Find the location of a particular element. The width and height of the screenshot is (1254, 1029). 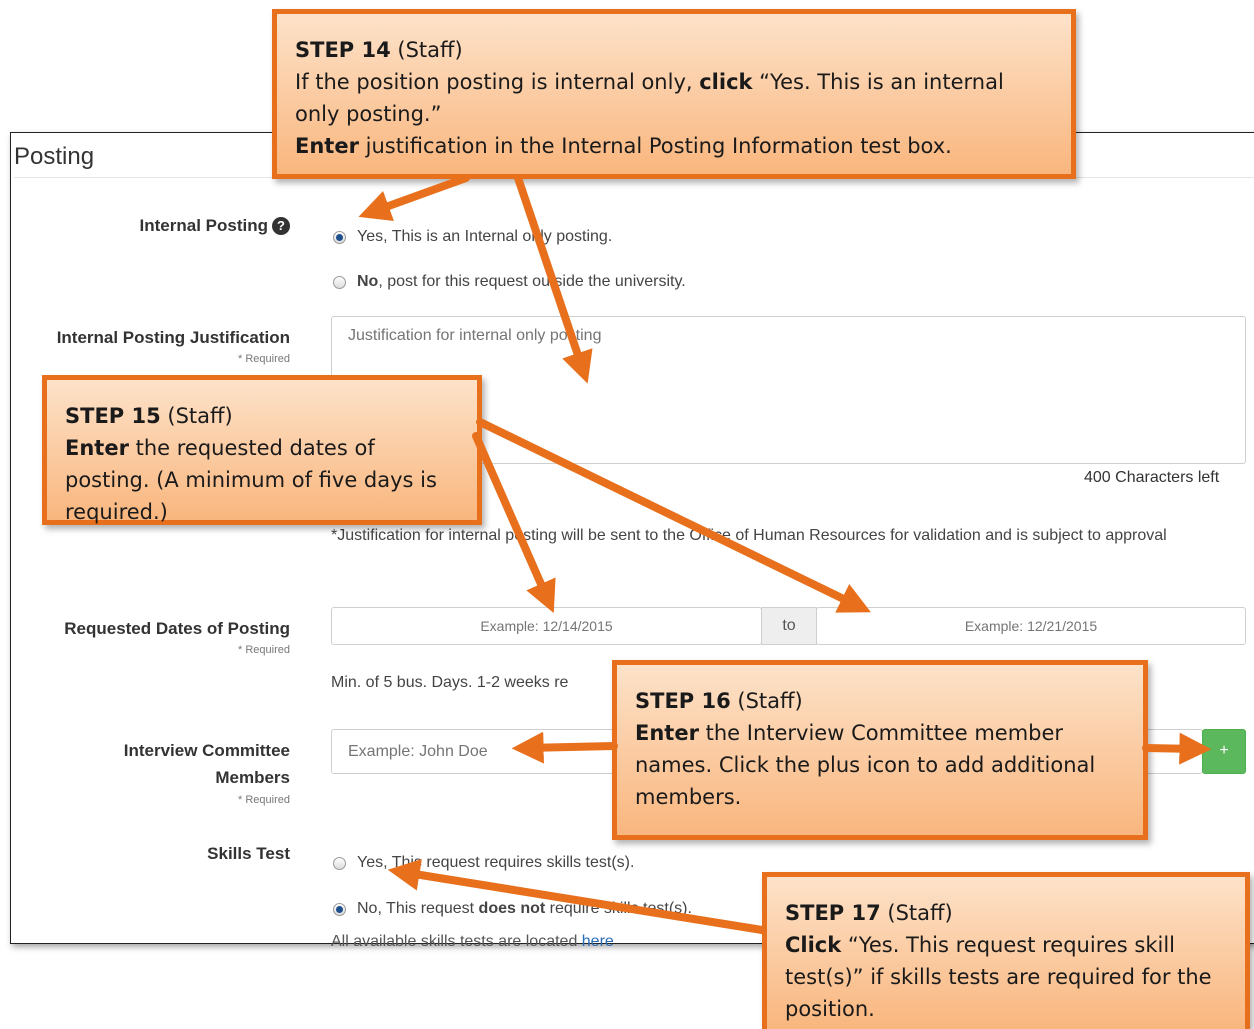

no-suffix-text: require skills test(s). is located at coordinates (618, 908).